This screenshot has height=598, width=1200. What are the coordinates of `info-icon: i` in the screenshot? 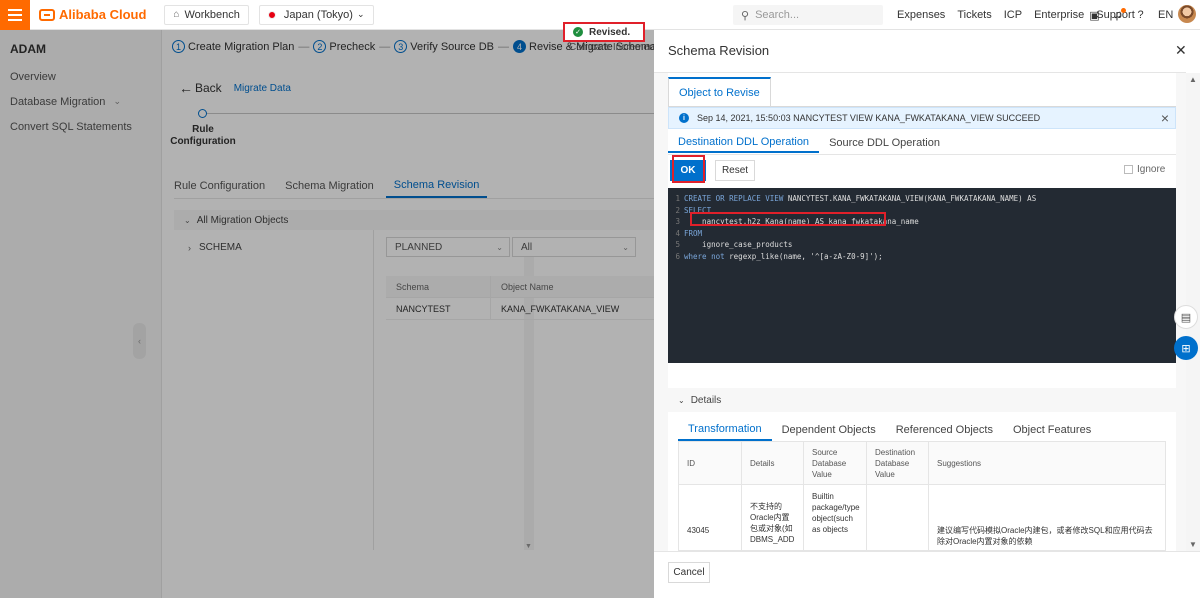 It's located at (684, 118).